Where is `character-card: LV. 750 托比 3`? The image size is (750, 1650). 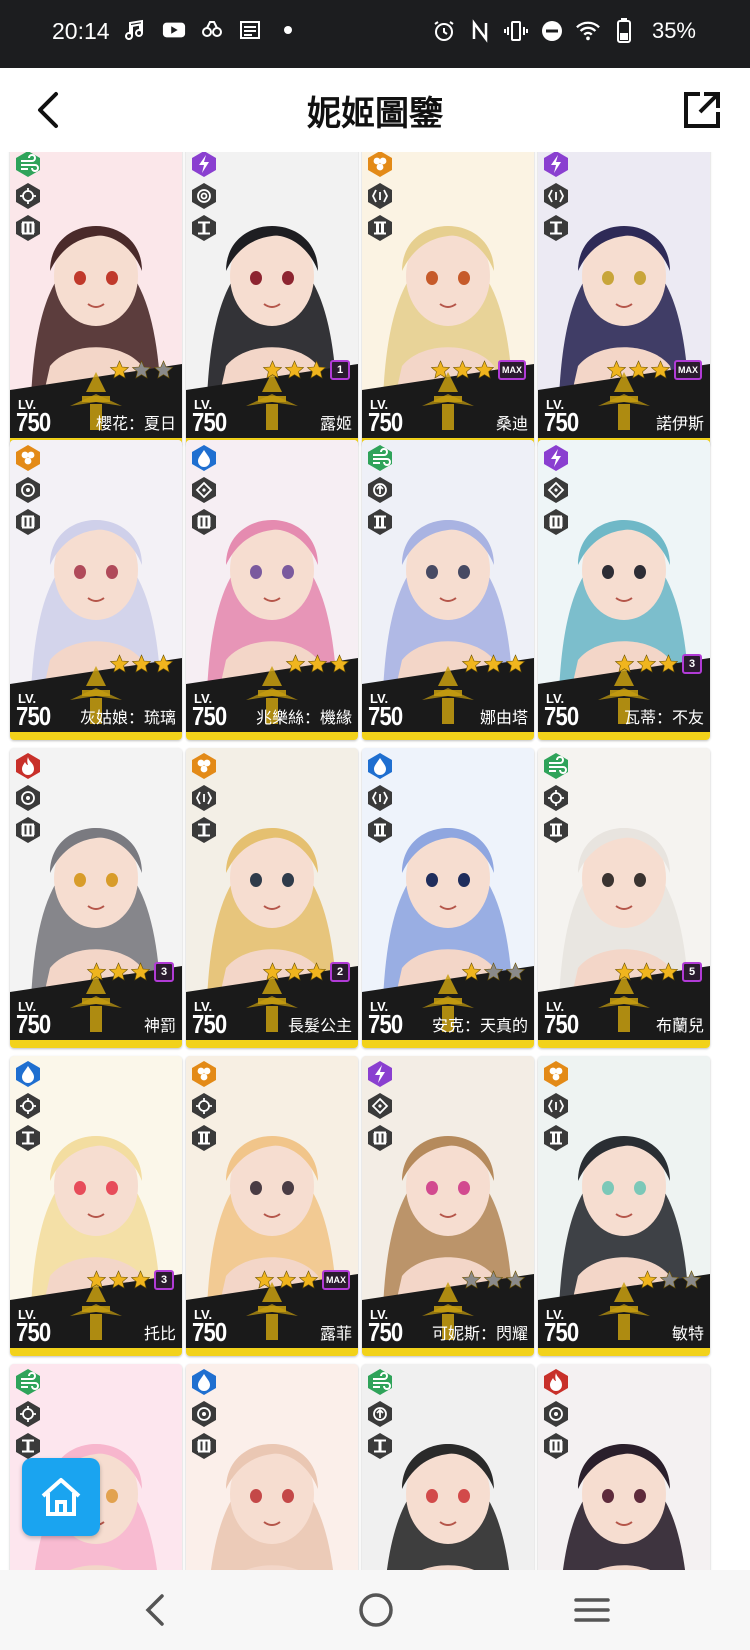
character-card: LV. 750 托比 3 is located at coordinates (96, 1206).